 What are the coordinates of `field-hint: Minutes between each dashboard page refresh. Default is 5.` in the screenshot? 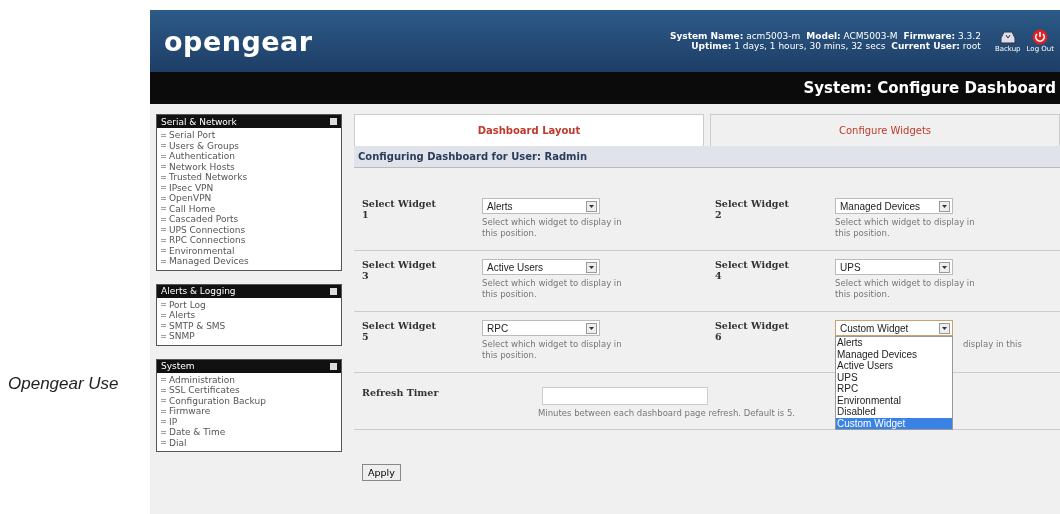 It's located at (667, 413).